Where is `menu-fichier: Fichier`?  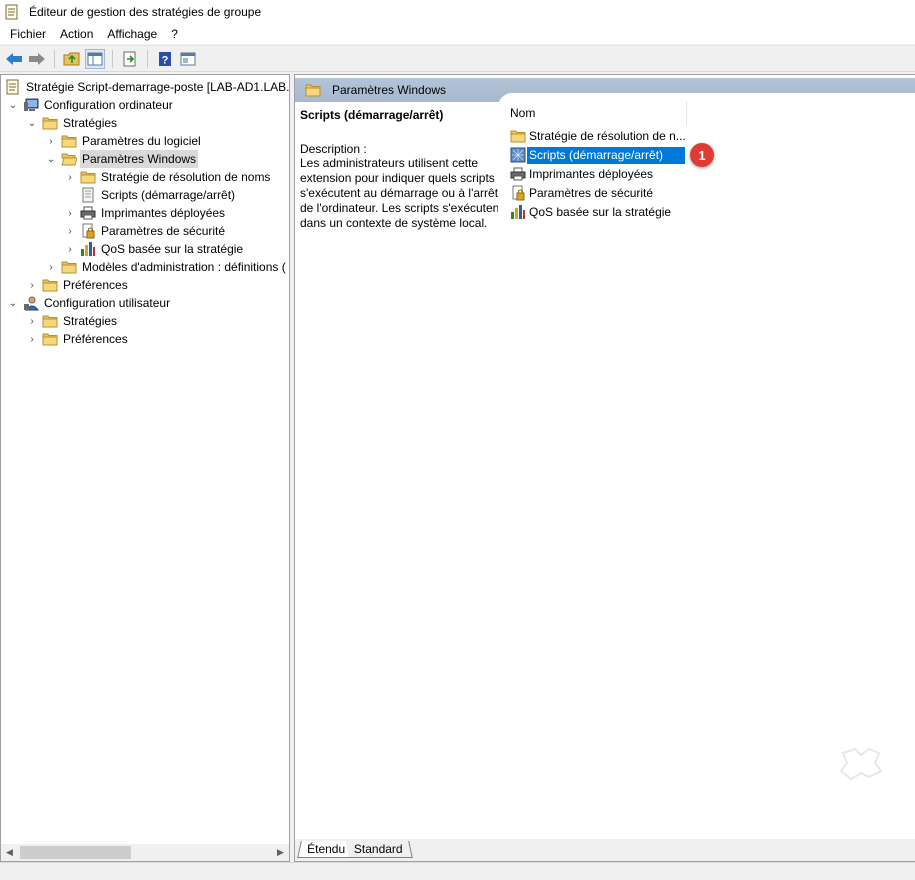
menu-fichier: Fichier is located at coordinates (28, 34).